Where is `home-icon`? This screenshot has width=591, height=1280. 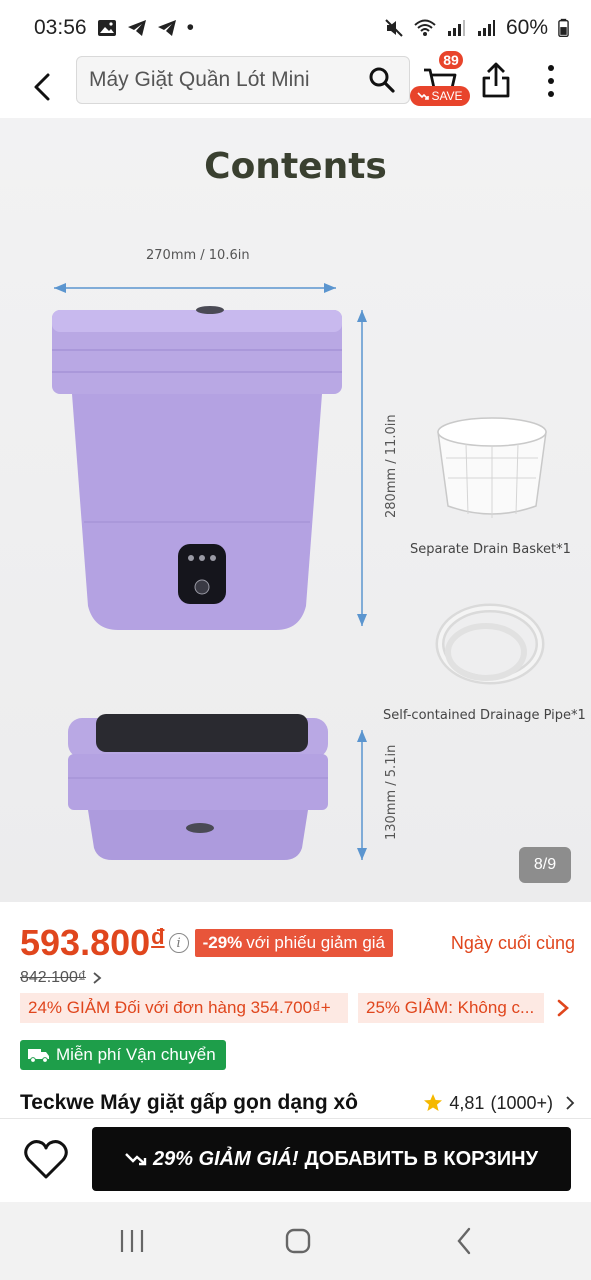
home-icon is located at coordinates (298, 1241).